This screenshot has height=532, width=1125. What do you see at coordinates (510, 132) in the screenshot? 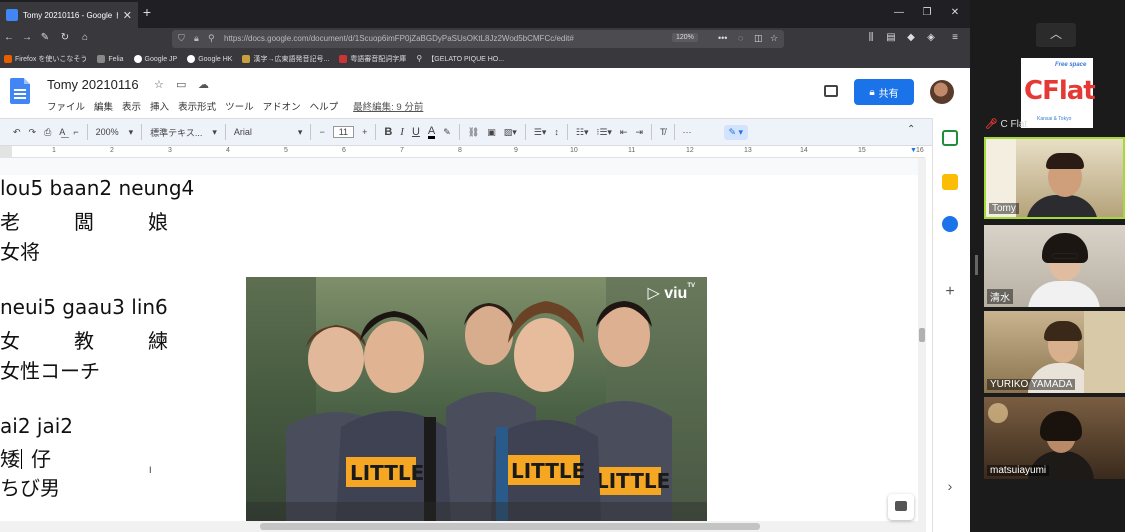
I see `insert-image-icon: ▨▾` at bounding box center [510, 132].